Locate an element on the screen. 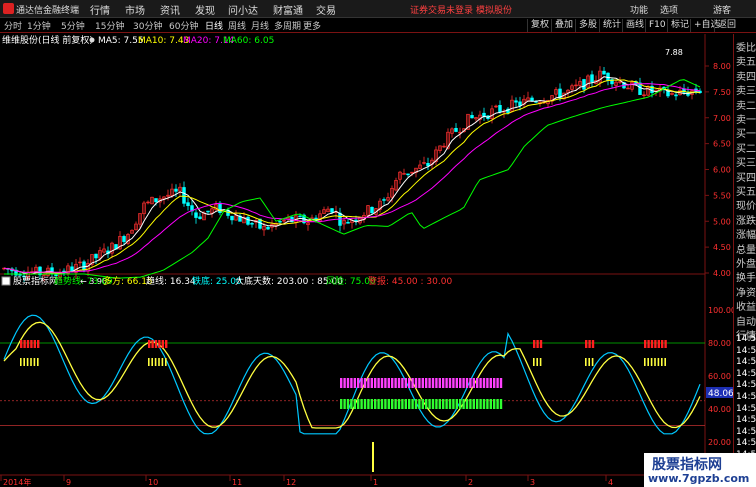 Image resolution: width=756 pixels, height=487 pixels. menu-function: 功能 is located at coordinates (639, 9).